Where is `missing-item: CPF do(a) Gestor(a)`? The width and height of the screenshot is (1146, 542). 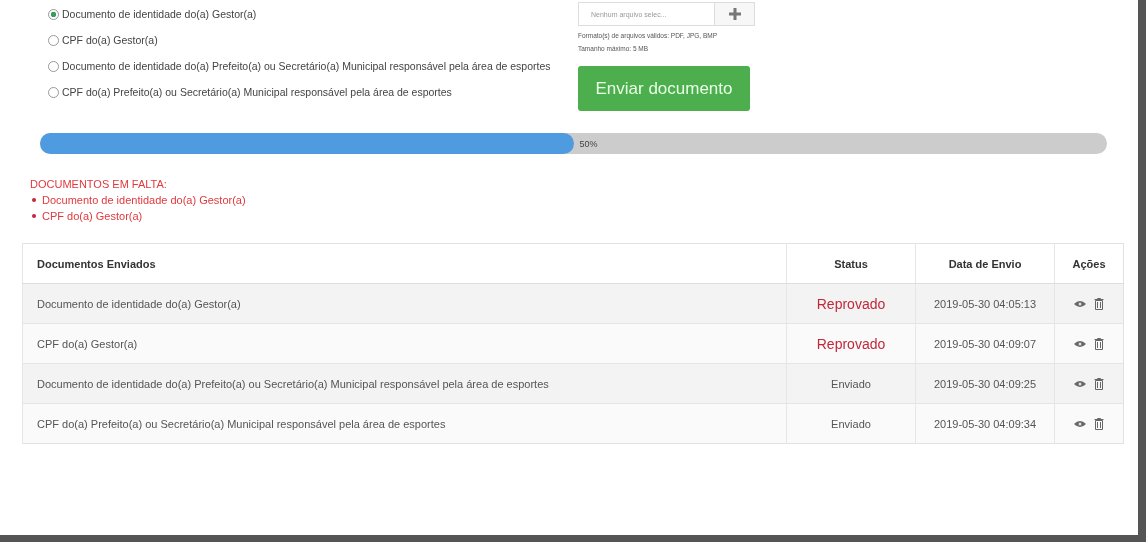 missing-item: CPF do(a) Gestor(a) is located at coordinates (92, 216).